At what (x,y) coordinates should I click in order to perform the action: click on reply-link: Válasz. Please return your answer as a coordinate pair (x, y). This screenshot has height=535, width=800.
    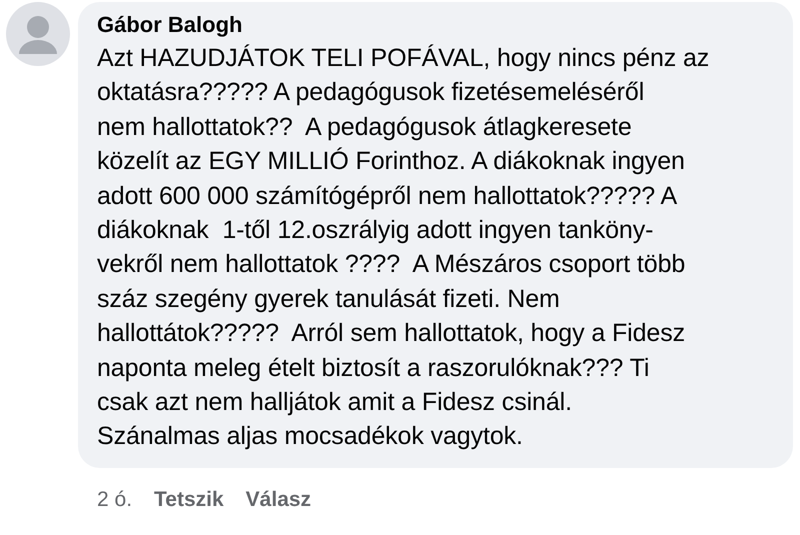
    Looking at the image, I should click on (279, 500).